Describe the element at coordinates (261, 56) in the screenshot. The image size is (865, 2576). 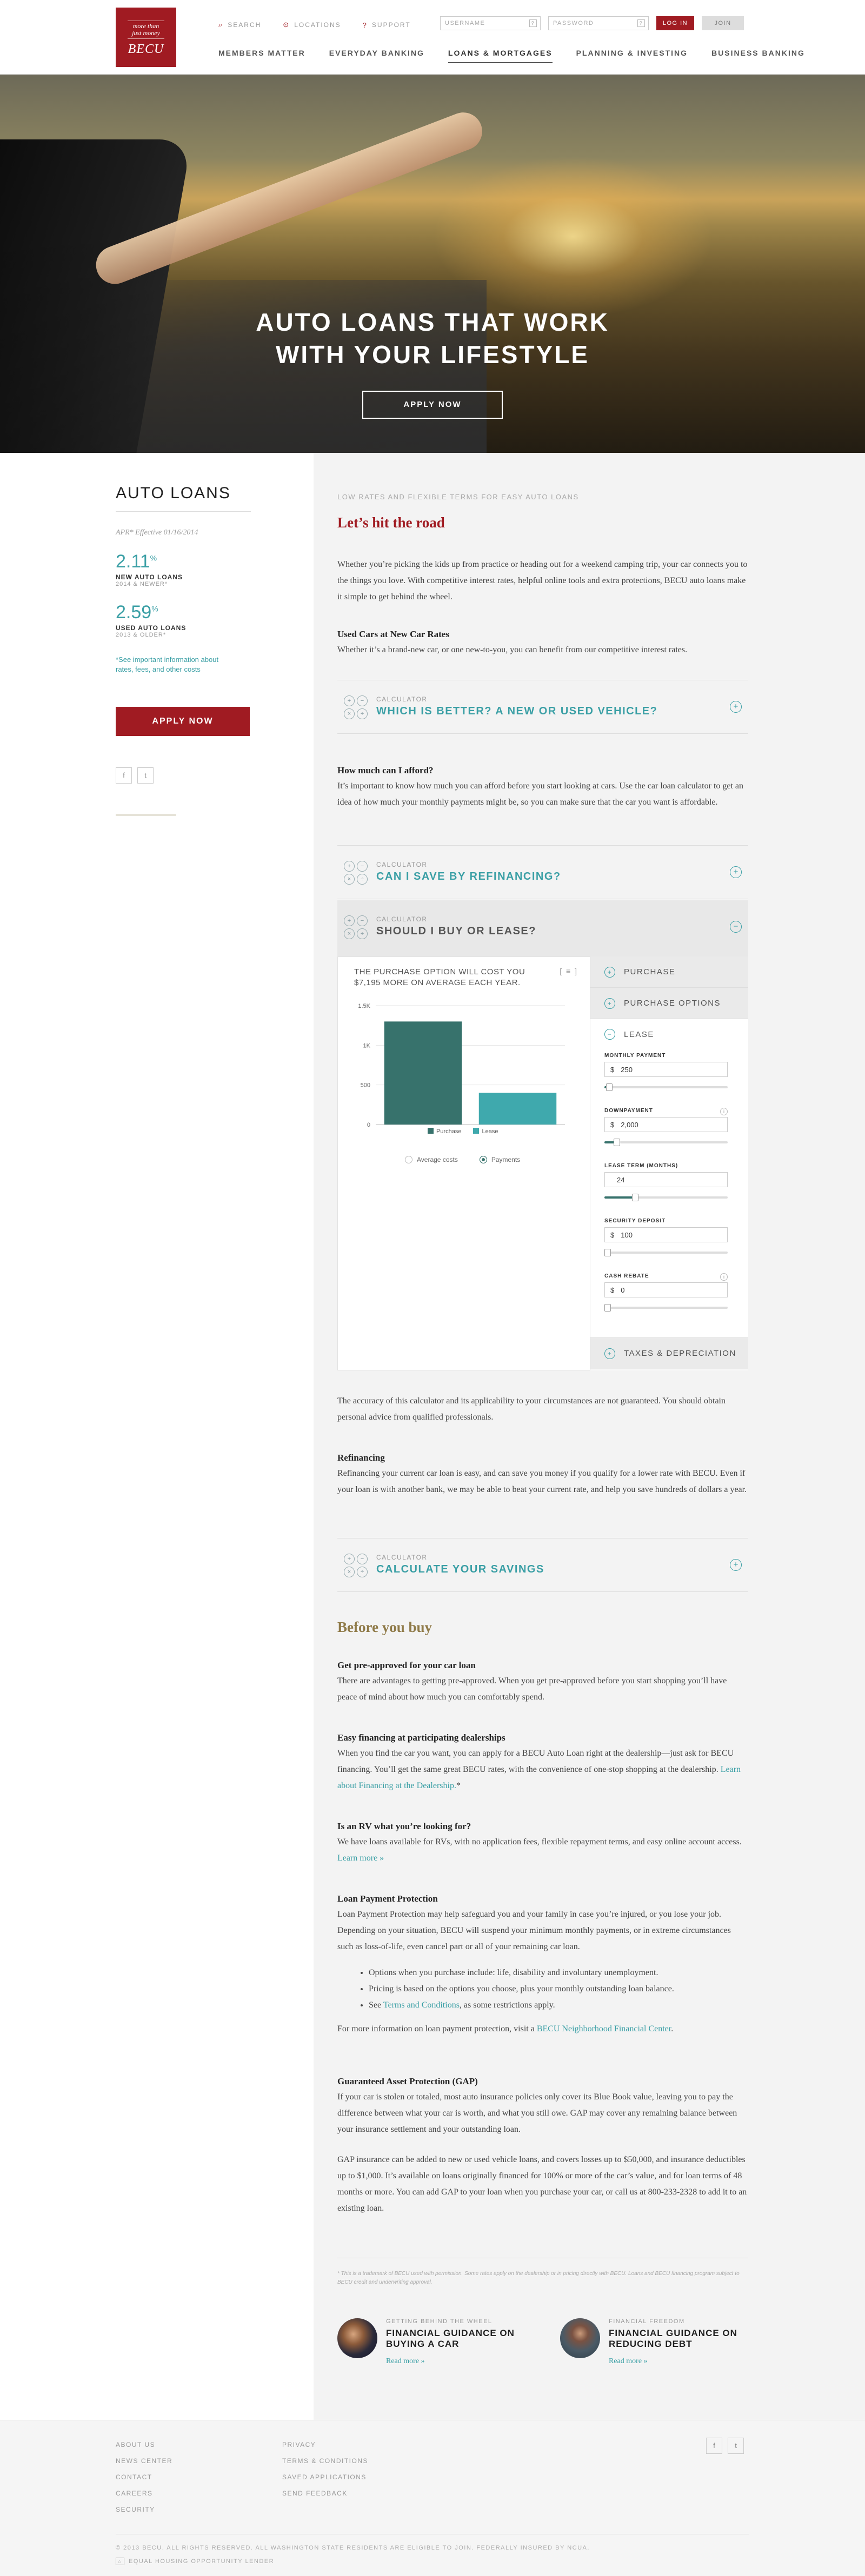
I see `nav-members-matter: MEMBERS MATTER` at that location.